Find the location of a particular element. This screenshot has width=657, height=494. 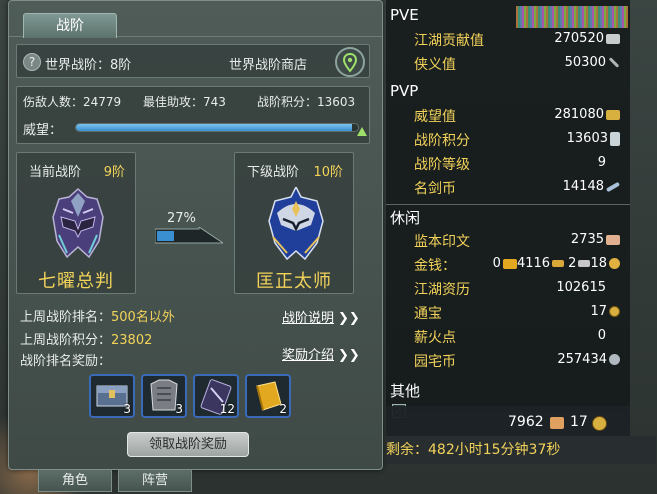

reward-info-link: 奖励介绍 ❯❯ is located at coordinates (321, 353).